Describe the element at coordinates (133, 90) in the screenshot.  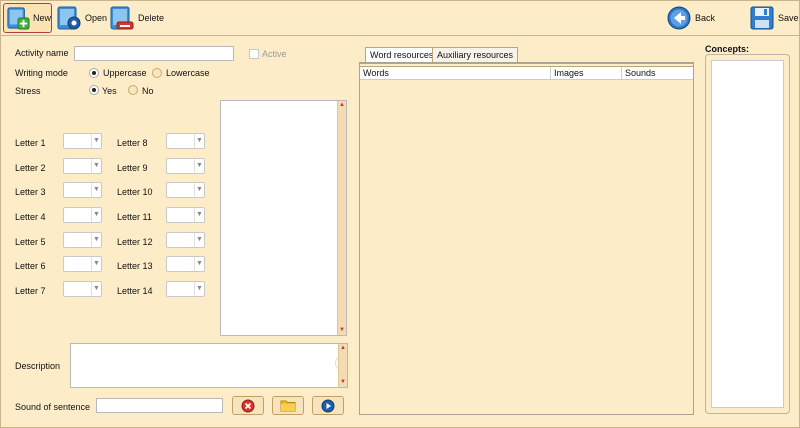
I see `stress-no-radio` at that location.